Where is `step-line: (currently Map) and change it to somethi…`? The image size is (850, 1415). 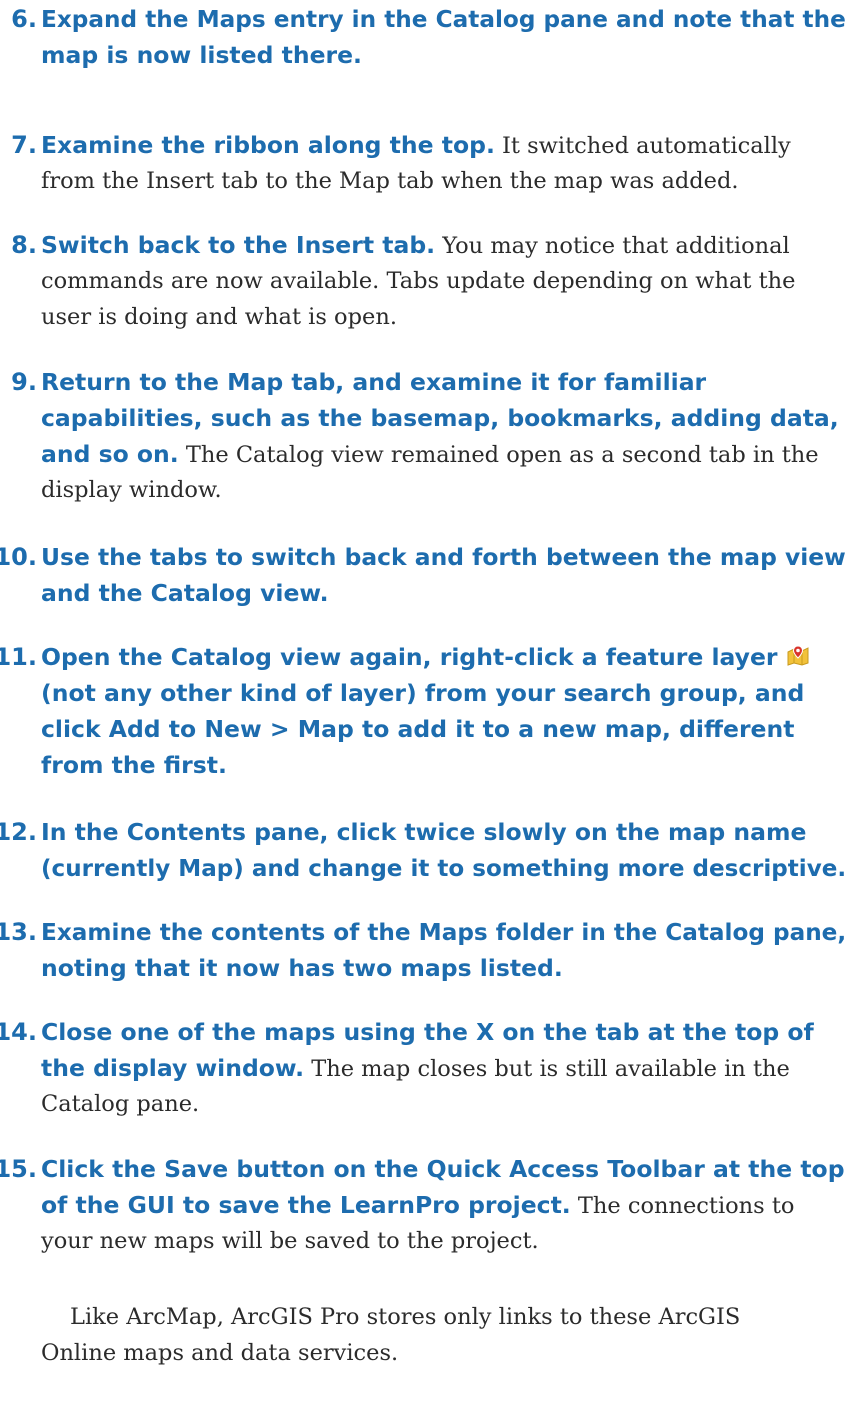 step-line: (currently Map) and change it to somethi… is located at coordinates (443, 868).